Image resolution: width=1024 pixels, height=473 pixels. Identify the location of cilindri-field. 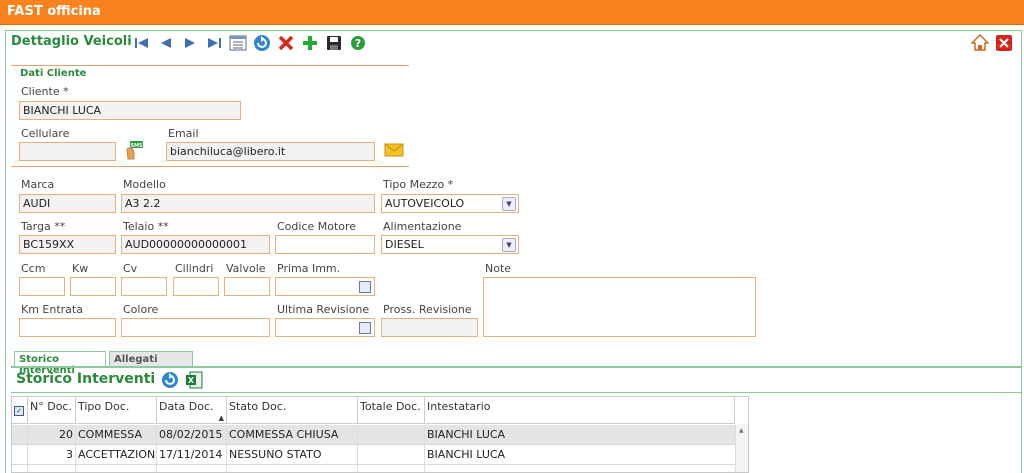
(196, 286).